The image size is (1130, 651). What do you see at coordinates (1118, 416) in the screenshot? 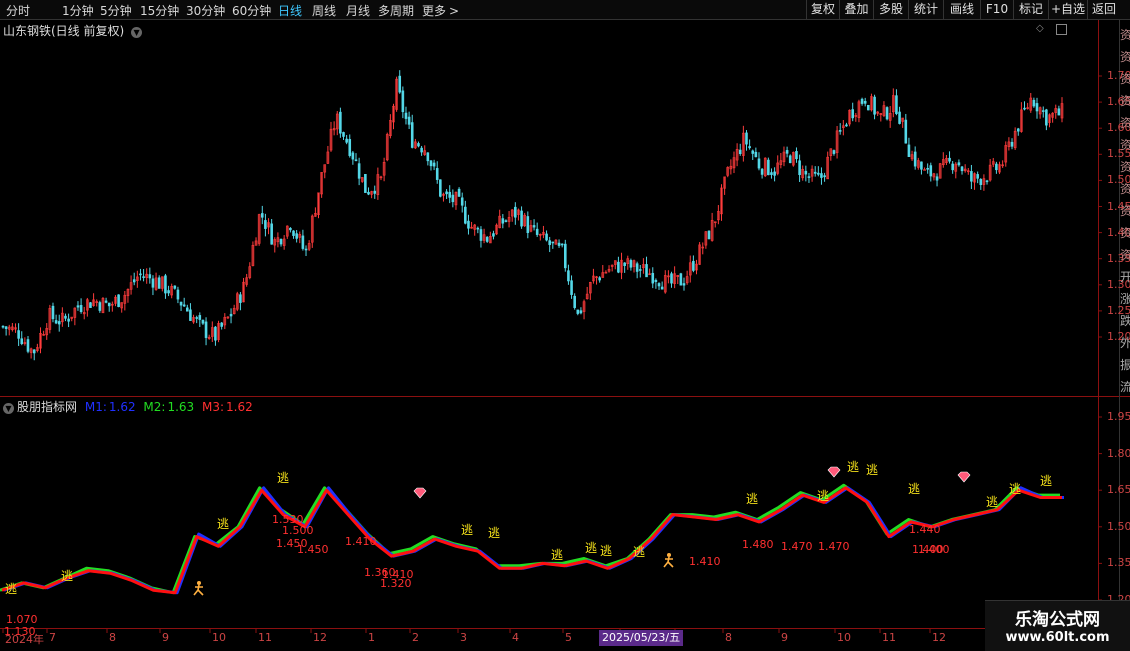
I see `indicator-tick-label: 1.95` at bounding box center [1118, 416].